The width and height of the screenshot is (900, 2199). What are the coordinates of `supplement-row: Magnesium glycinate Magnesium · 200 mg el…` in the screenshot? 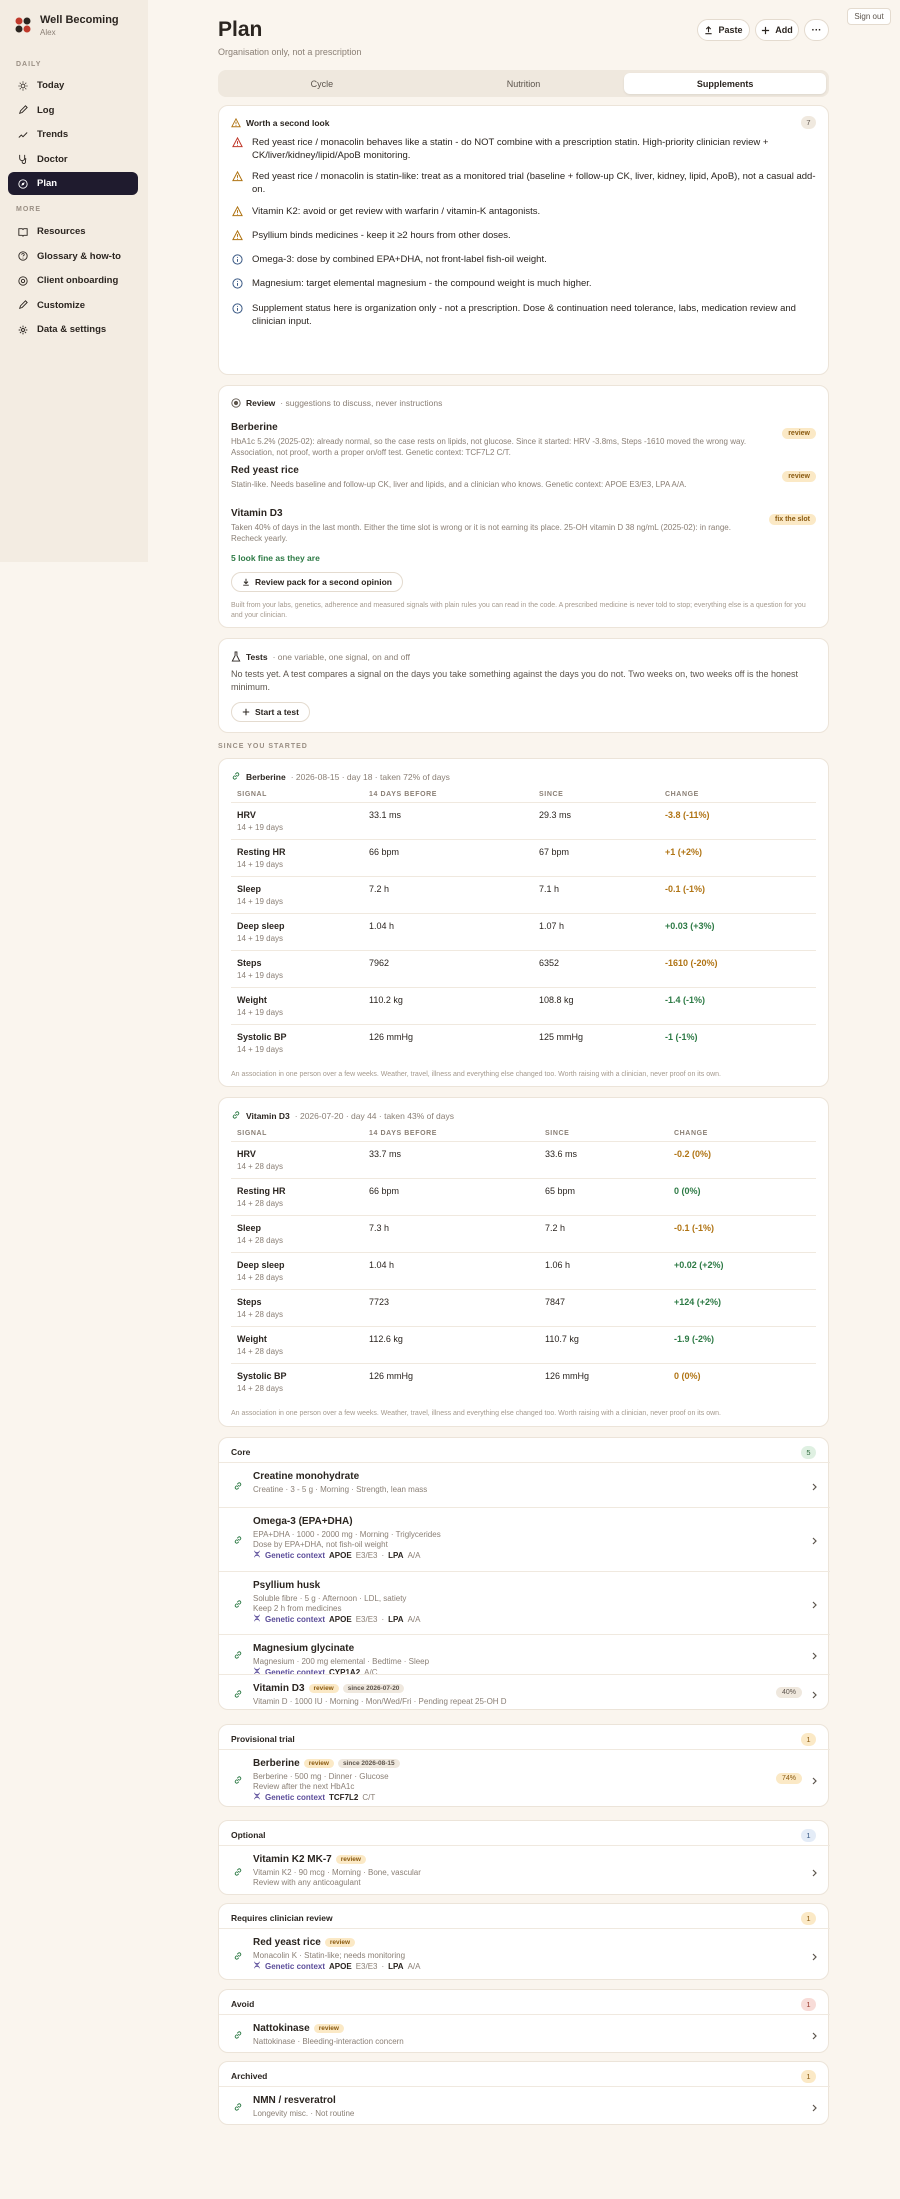 It's located at (524, 1655).